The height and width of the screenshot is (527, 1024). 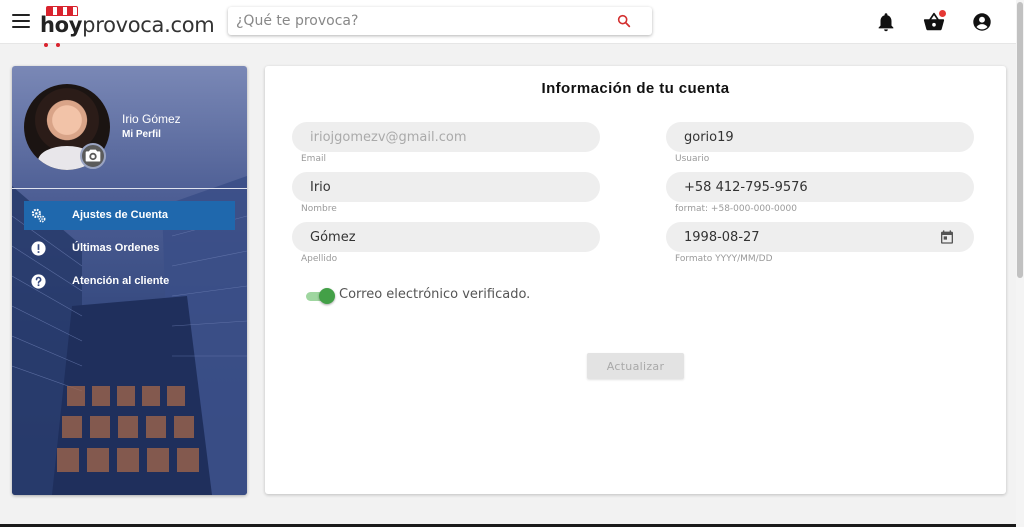 I want to click on email-label: Email, so click(x=313, y=159).